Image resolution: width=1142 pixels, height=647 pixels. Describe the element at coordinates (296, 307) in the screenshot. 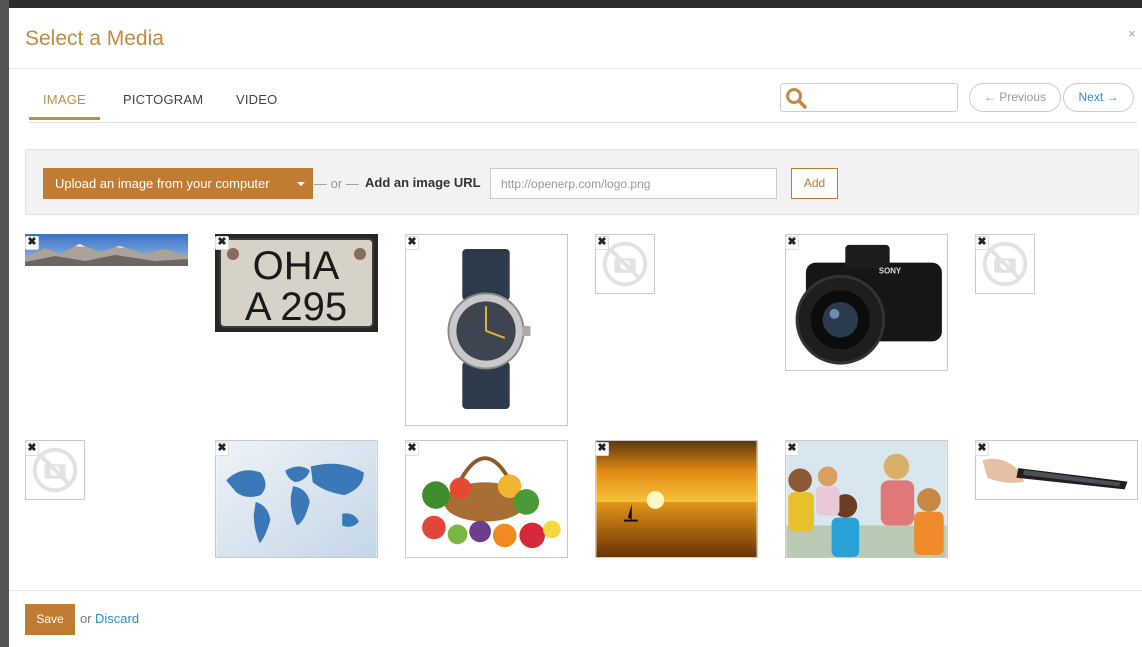

I see `plate-line-2: A 295` at that location.